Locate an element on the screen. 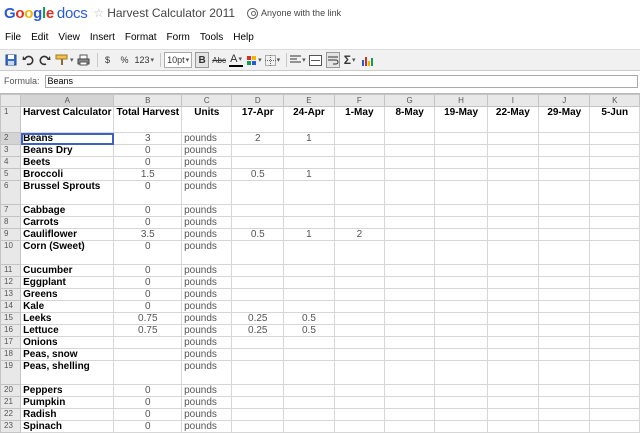 This screenshot has height=433, width=640. crop-name-cell: Cauliflower is located at coordinates (67, 234).